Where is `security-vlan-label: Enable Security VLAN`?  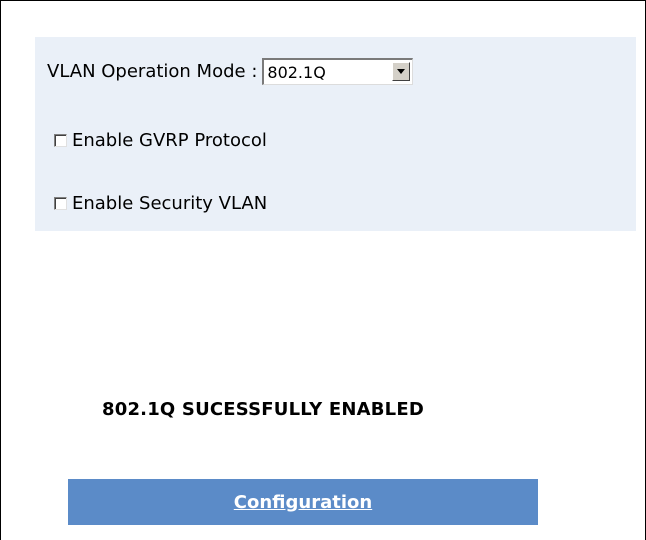 security-vlan-label: Enable Security VLAN is located at coordinates (169, 203).